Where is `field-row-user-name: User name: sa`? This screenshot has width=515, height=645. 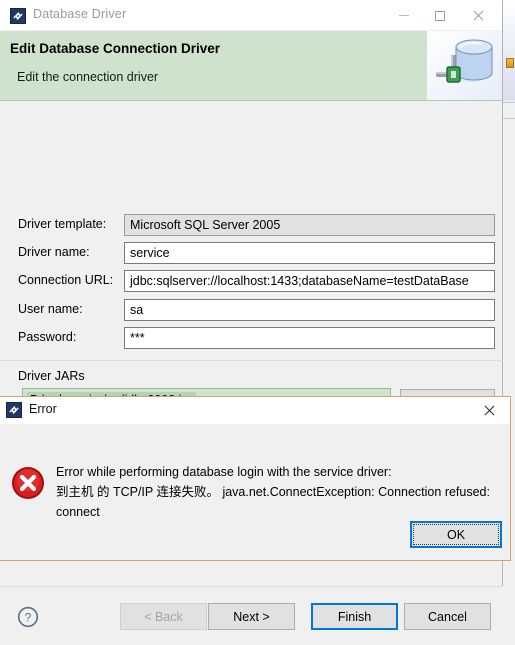
field-row-user-name: User name: sa is located at coordinates (251, 310).